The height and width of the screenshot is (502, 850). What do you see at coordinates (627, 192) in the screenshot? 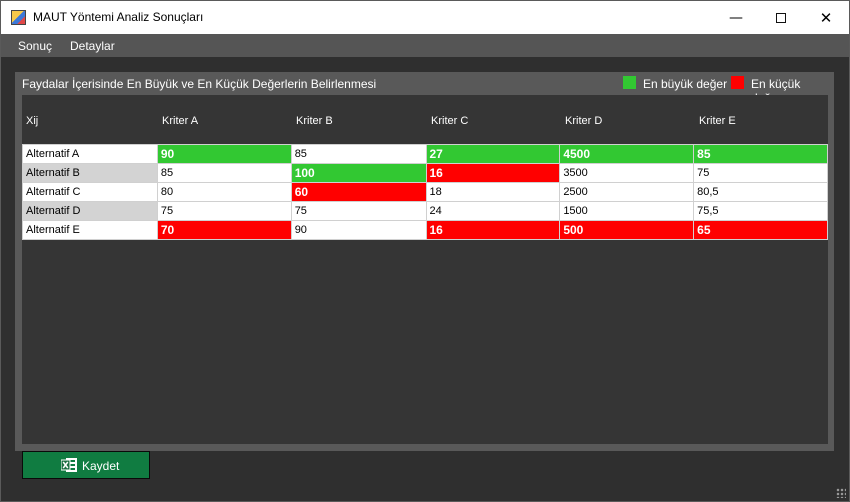
I see `table-cell: 2500` at bounding box center [627, 192].